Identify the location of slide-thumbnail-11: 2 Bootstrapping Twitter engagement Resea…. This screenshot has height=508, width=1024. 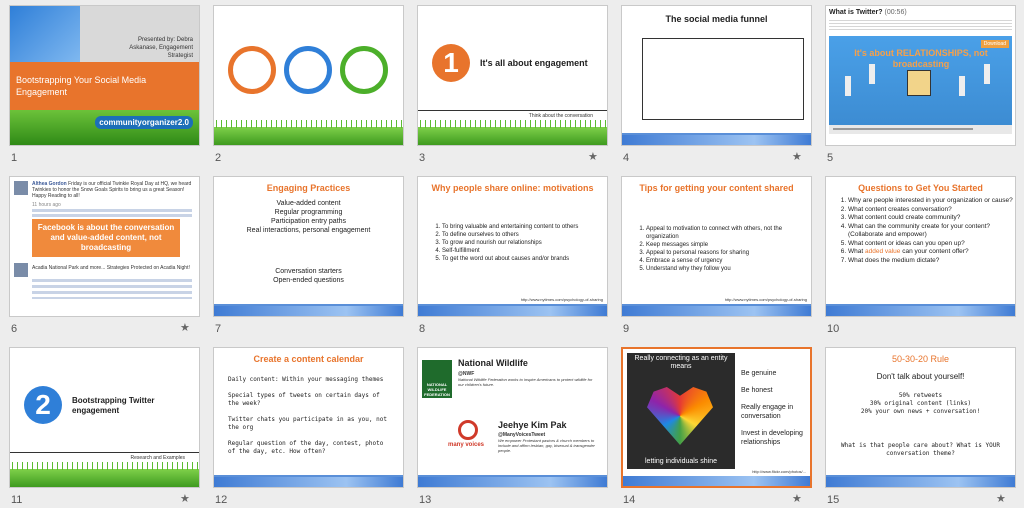
(104, 417).